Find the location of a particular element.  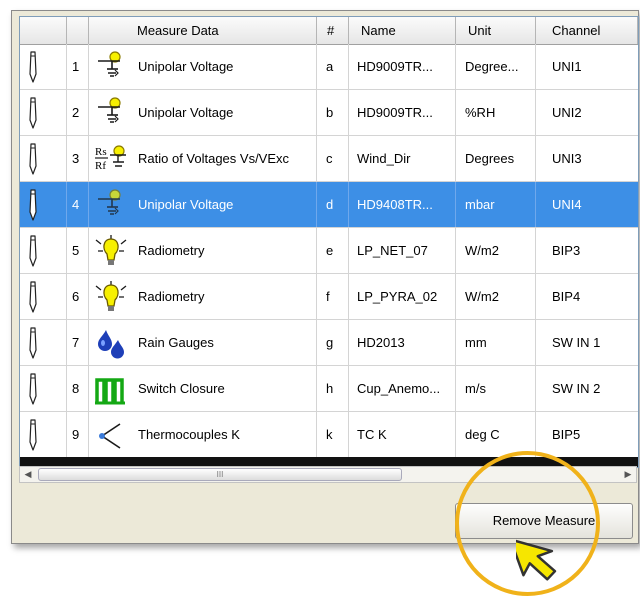

header-index-col is located at coordinates (78, 30).